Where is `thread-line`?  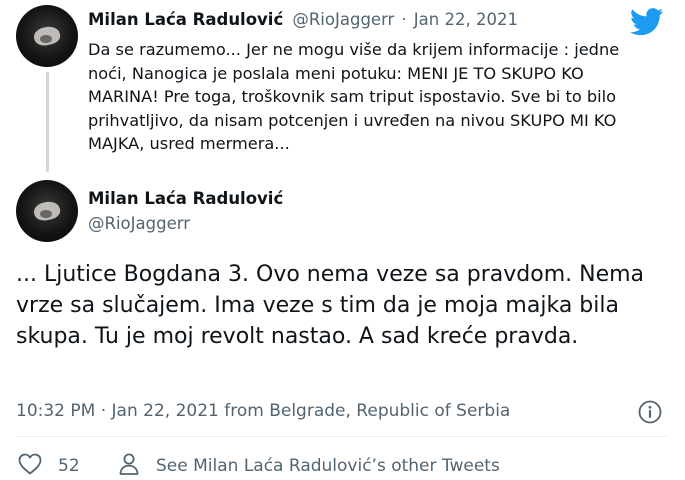 thread-line is located at coordinates (47, 122).